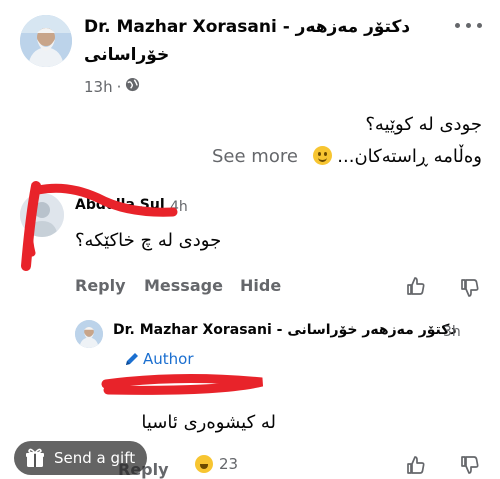  I want to click on reply-timestamp: 3h, so click(452, 332).